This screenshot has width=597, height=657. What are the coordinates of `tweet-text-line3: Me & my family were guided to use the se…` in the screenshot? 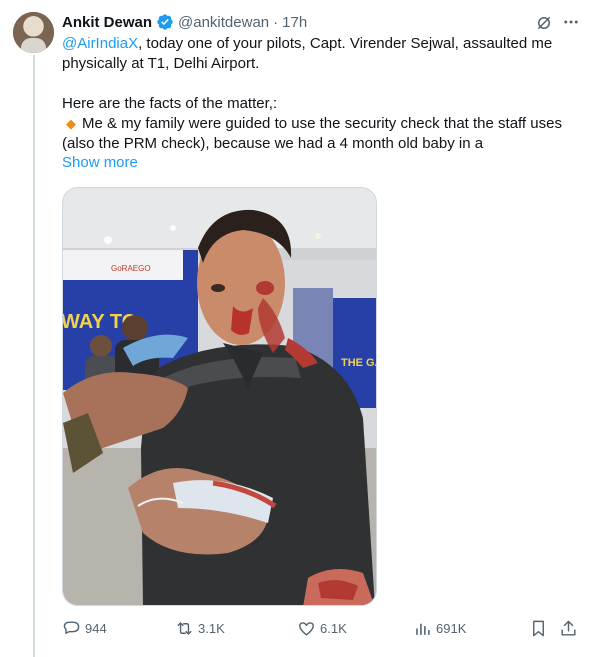 It's located at (312, 133).